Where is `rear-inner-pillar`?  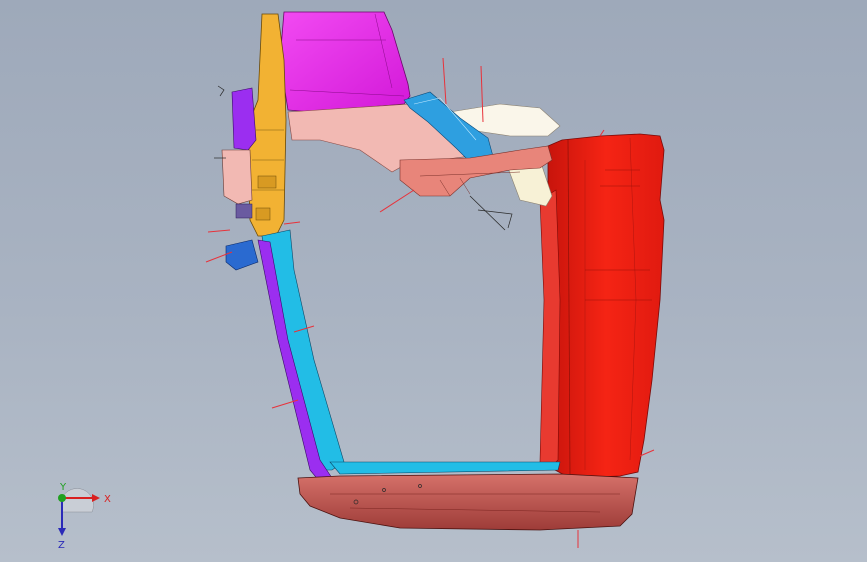 rear-inner-pillar is located at coordinates (550, 330).